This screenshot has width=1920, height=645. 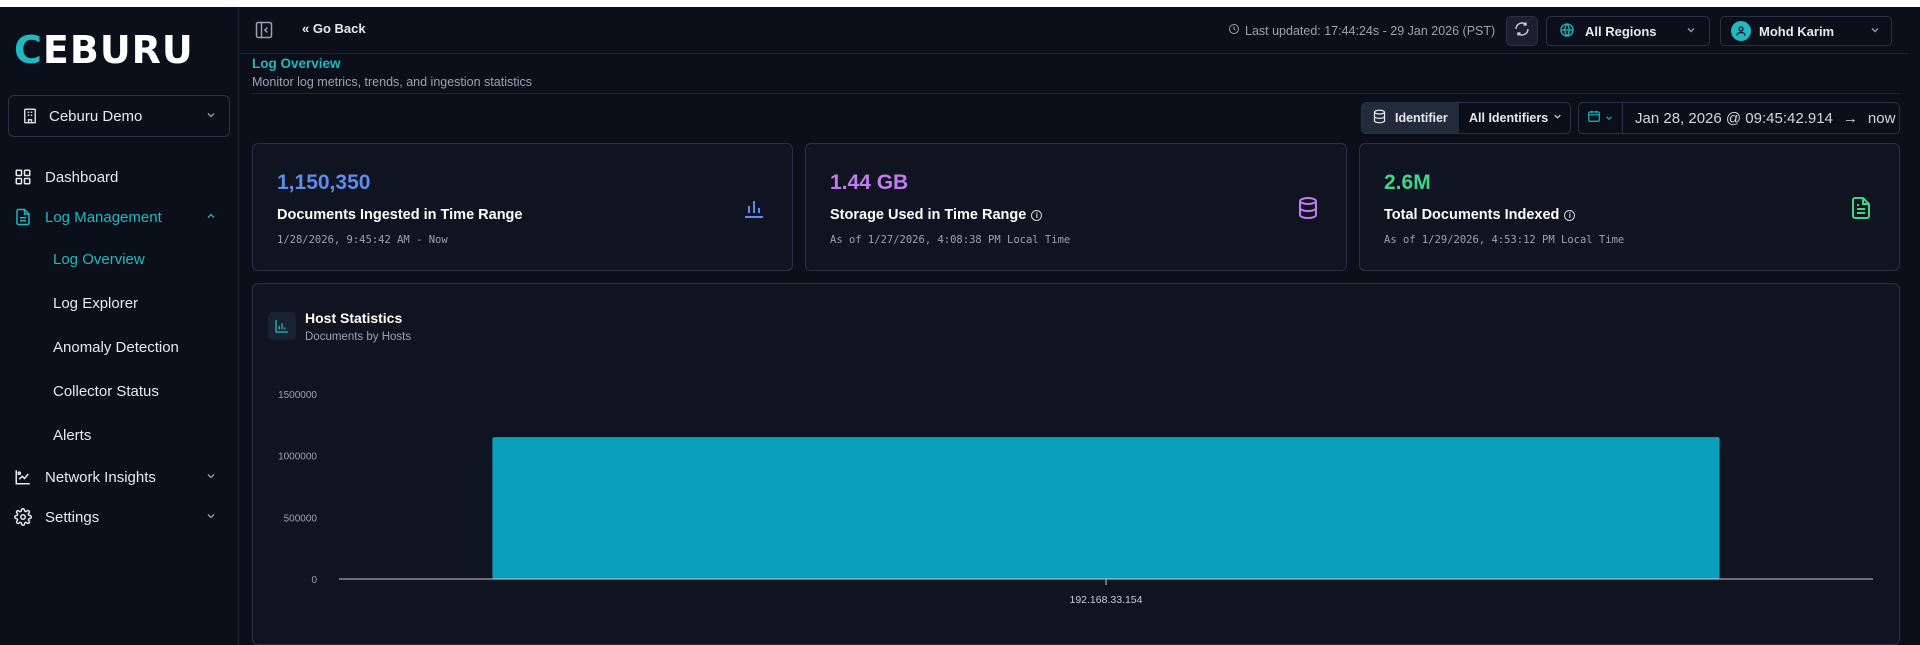 What do you see at coordinates (1882, 118) in the screenshot?
I see `range-end: now` at bounding box center [1882, 118].